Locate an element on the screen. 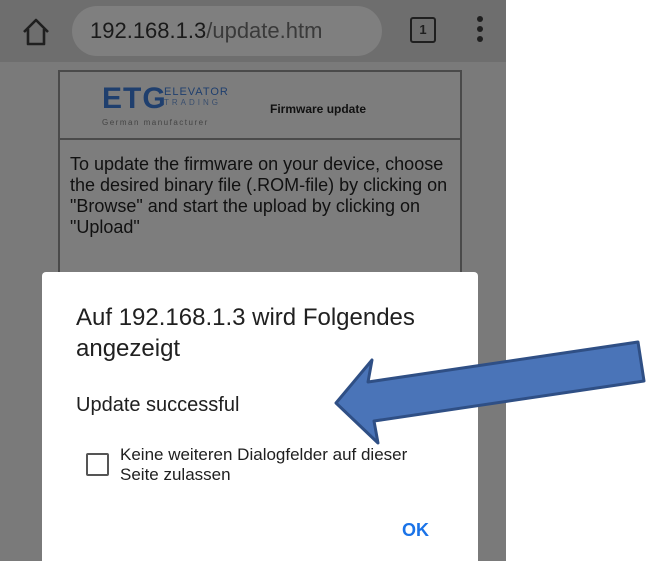  logo-brand: ETG is located at coordinates (134, 98).